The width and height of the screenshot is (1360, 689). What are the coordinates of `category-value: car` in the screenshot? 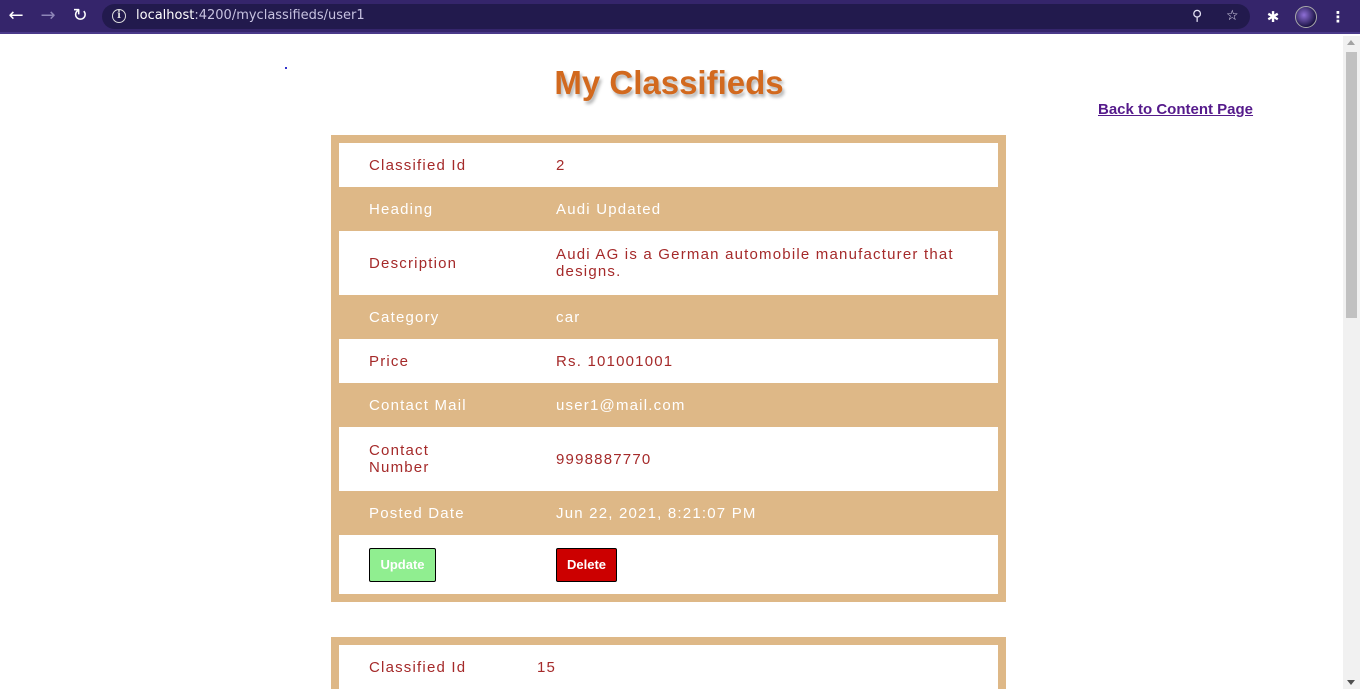 It's located at (568, 317).